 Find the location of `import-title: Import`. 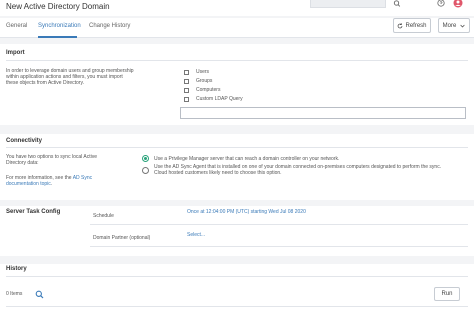

import-title: Import is located at coordinates (15, 53).